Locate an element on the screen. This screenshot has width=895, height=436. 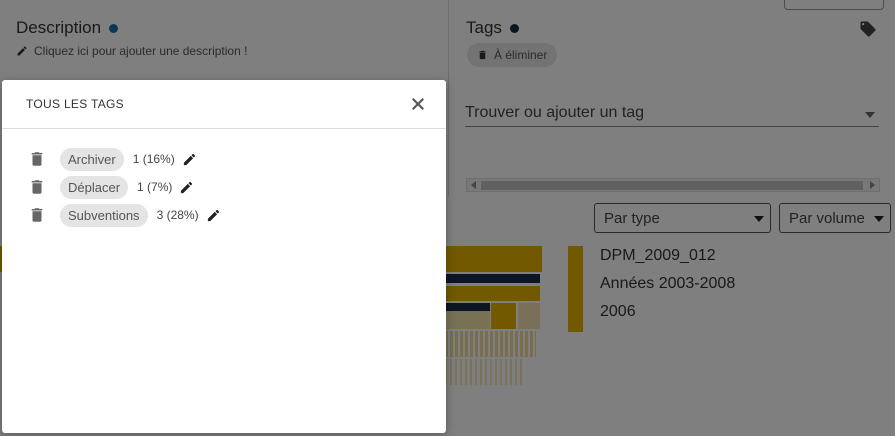
tag-chip: Archiver is located at coordinates (92, 159).